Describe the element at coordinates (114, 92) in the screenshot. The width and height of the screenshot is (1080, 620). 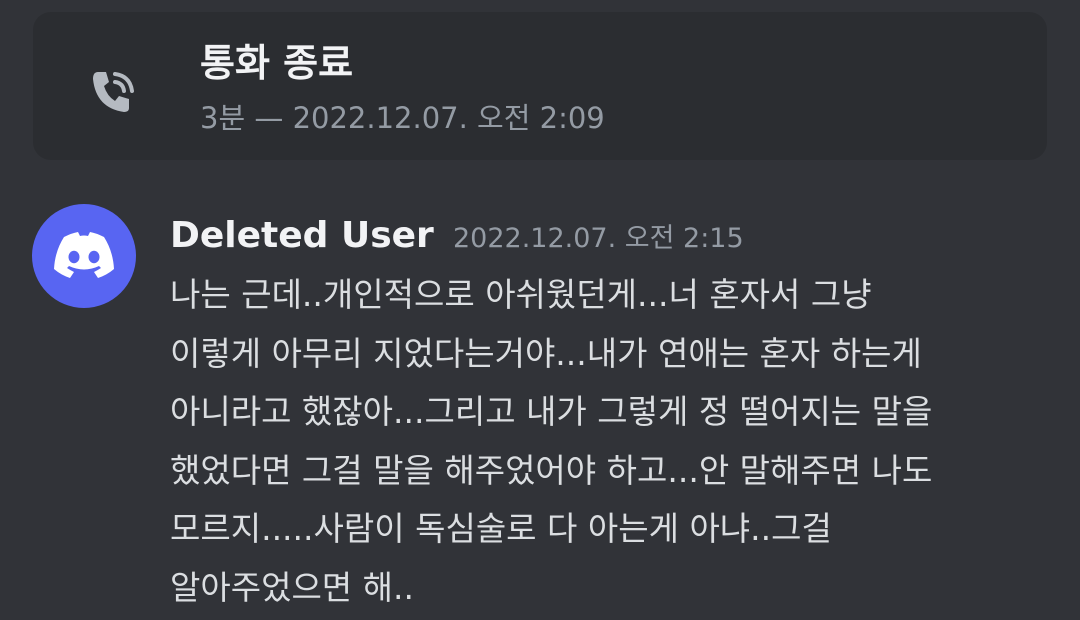
I see `phone-call-icon` at that location.